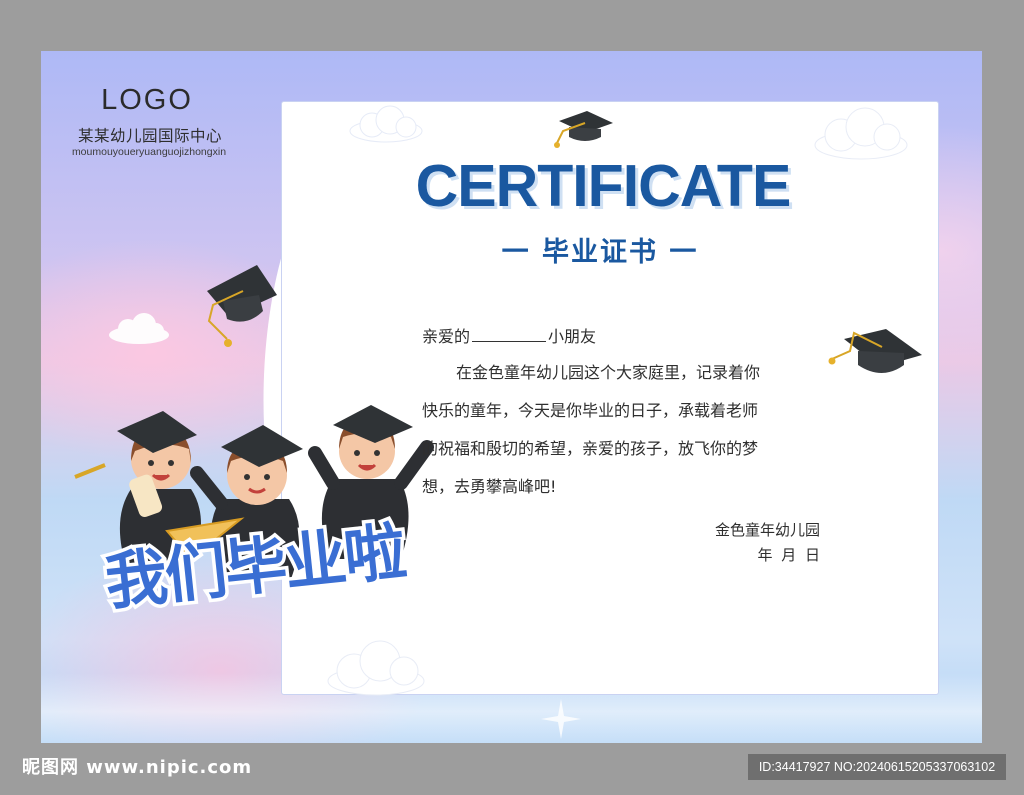 The image size is (1024, 795). Describe the element at coordinates (603, 186) in the screenshot. I see `certificate-title: CERTIFICATE` at that location.